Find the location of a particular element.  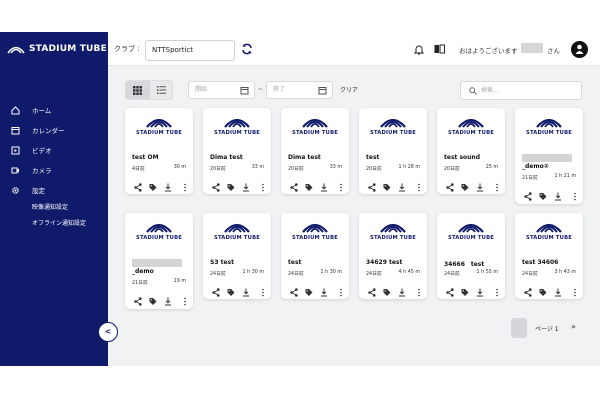

refresh-icon is located at coordinates (247, 49).